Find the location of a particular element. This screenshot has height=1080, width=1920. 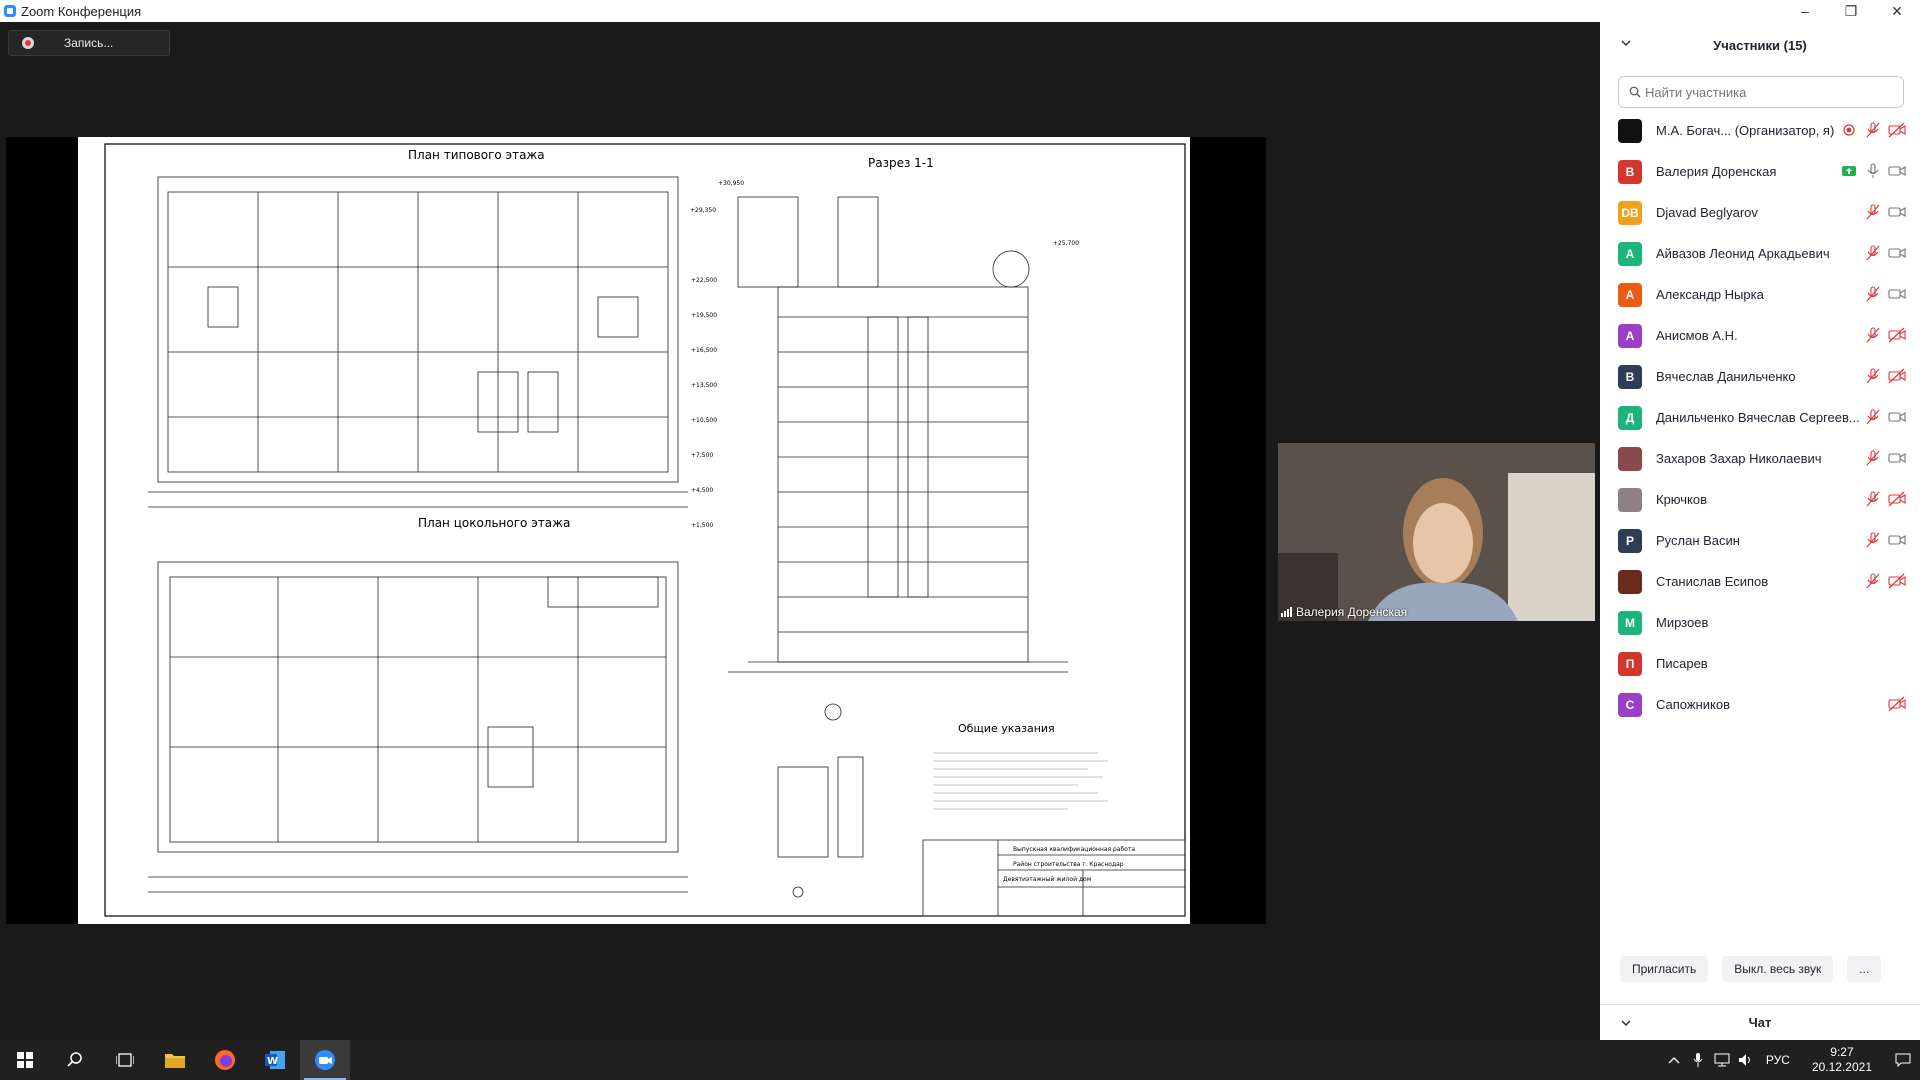

minimize-button: – is located at coordinates (1805, 11).